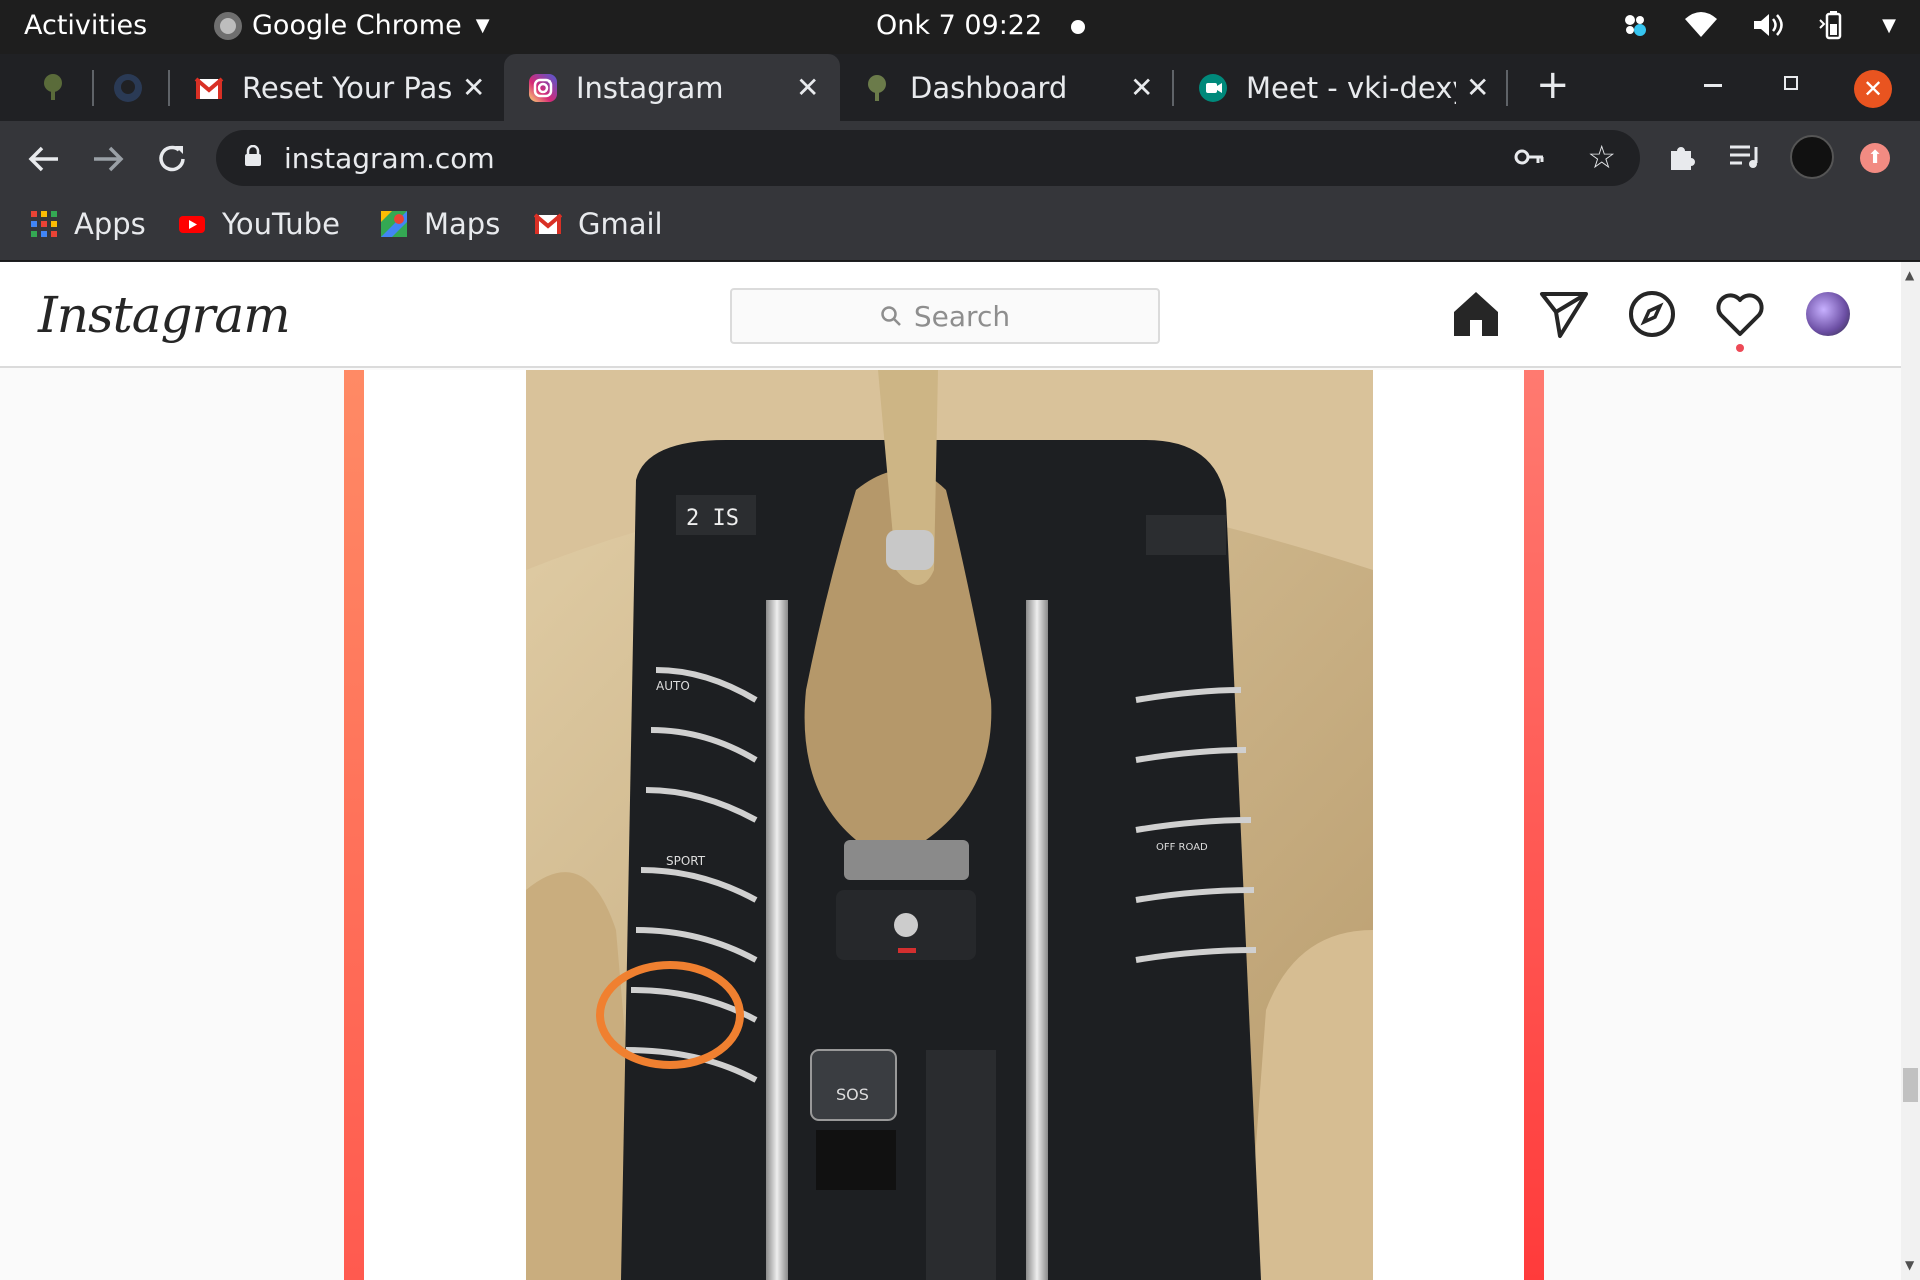 The width and height of the screenshot is (1920, 1280). What do you see at coordinates (85, 25) in the screenshot?
I see `activities-button: Activities` at bounding box center [85, 25].